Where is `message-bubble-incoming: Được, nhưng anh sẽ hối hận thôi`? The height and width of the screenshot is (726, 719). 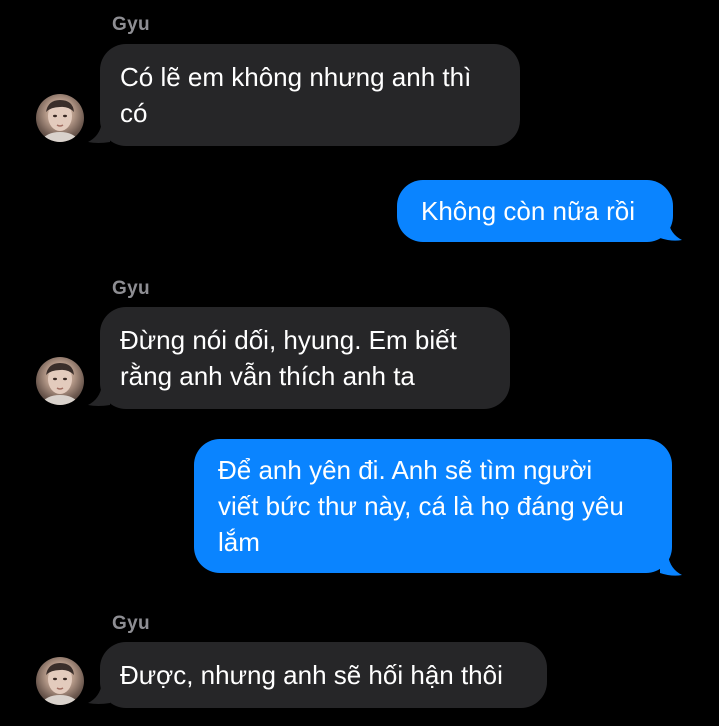
message-bubble-incoming: Được, nhưng anh sẽ hối hận thôi is located at coordinates (323, 675).